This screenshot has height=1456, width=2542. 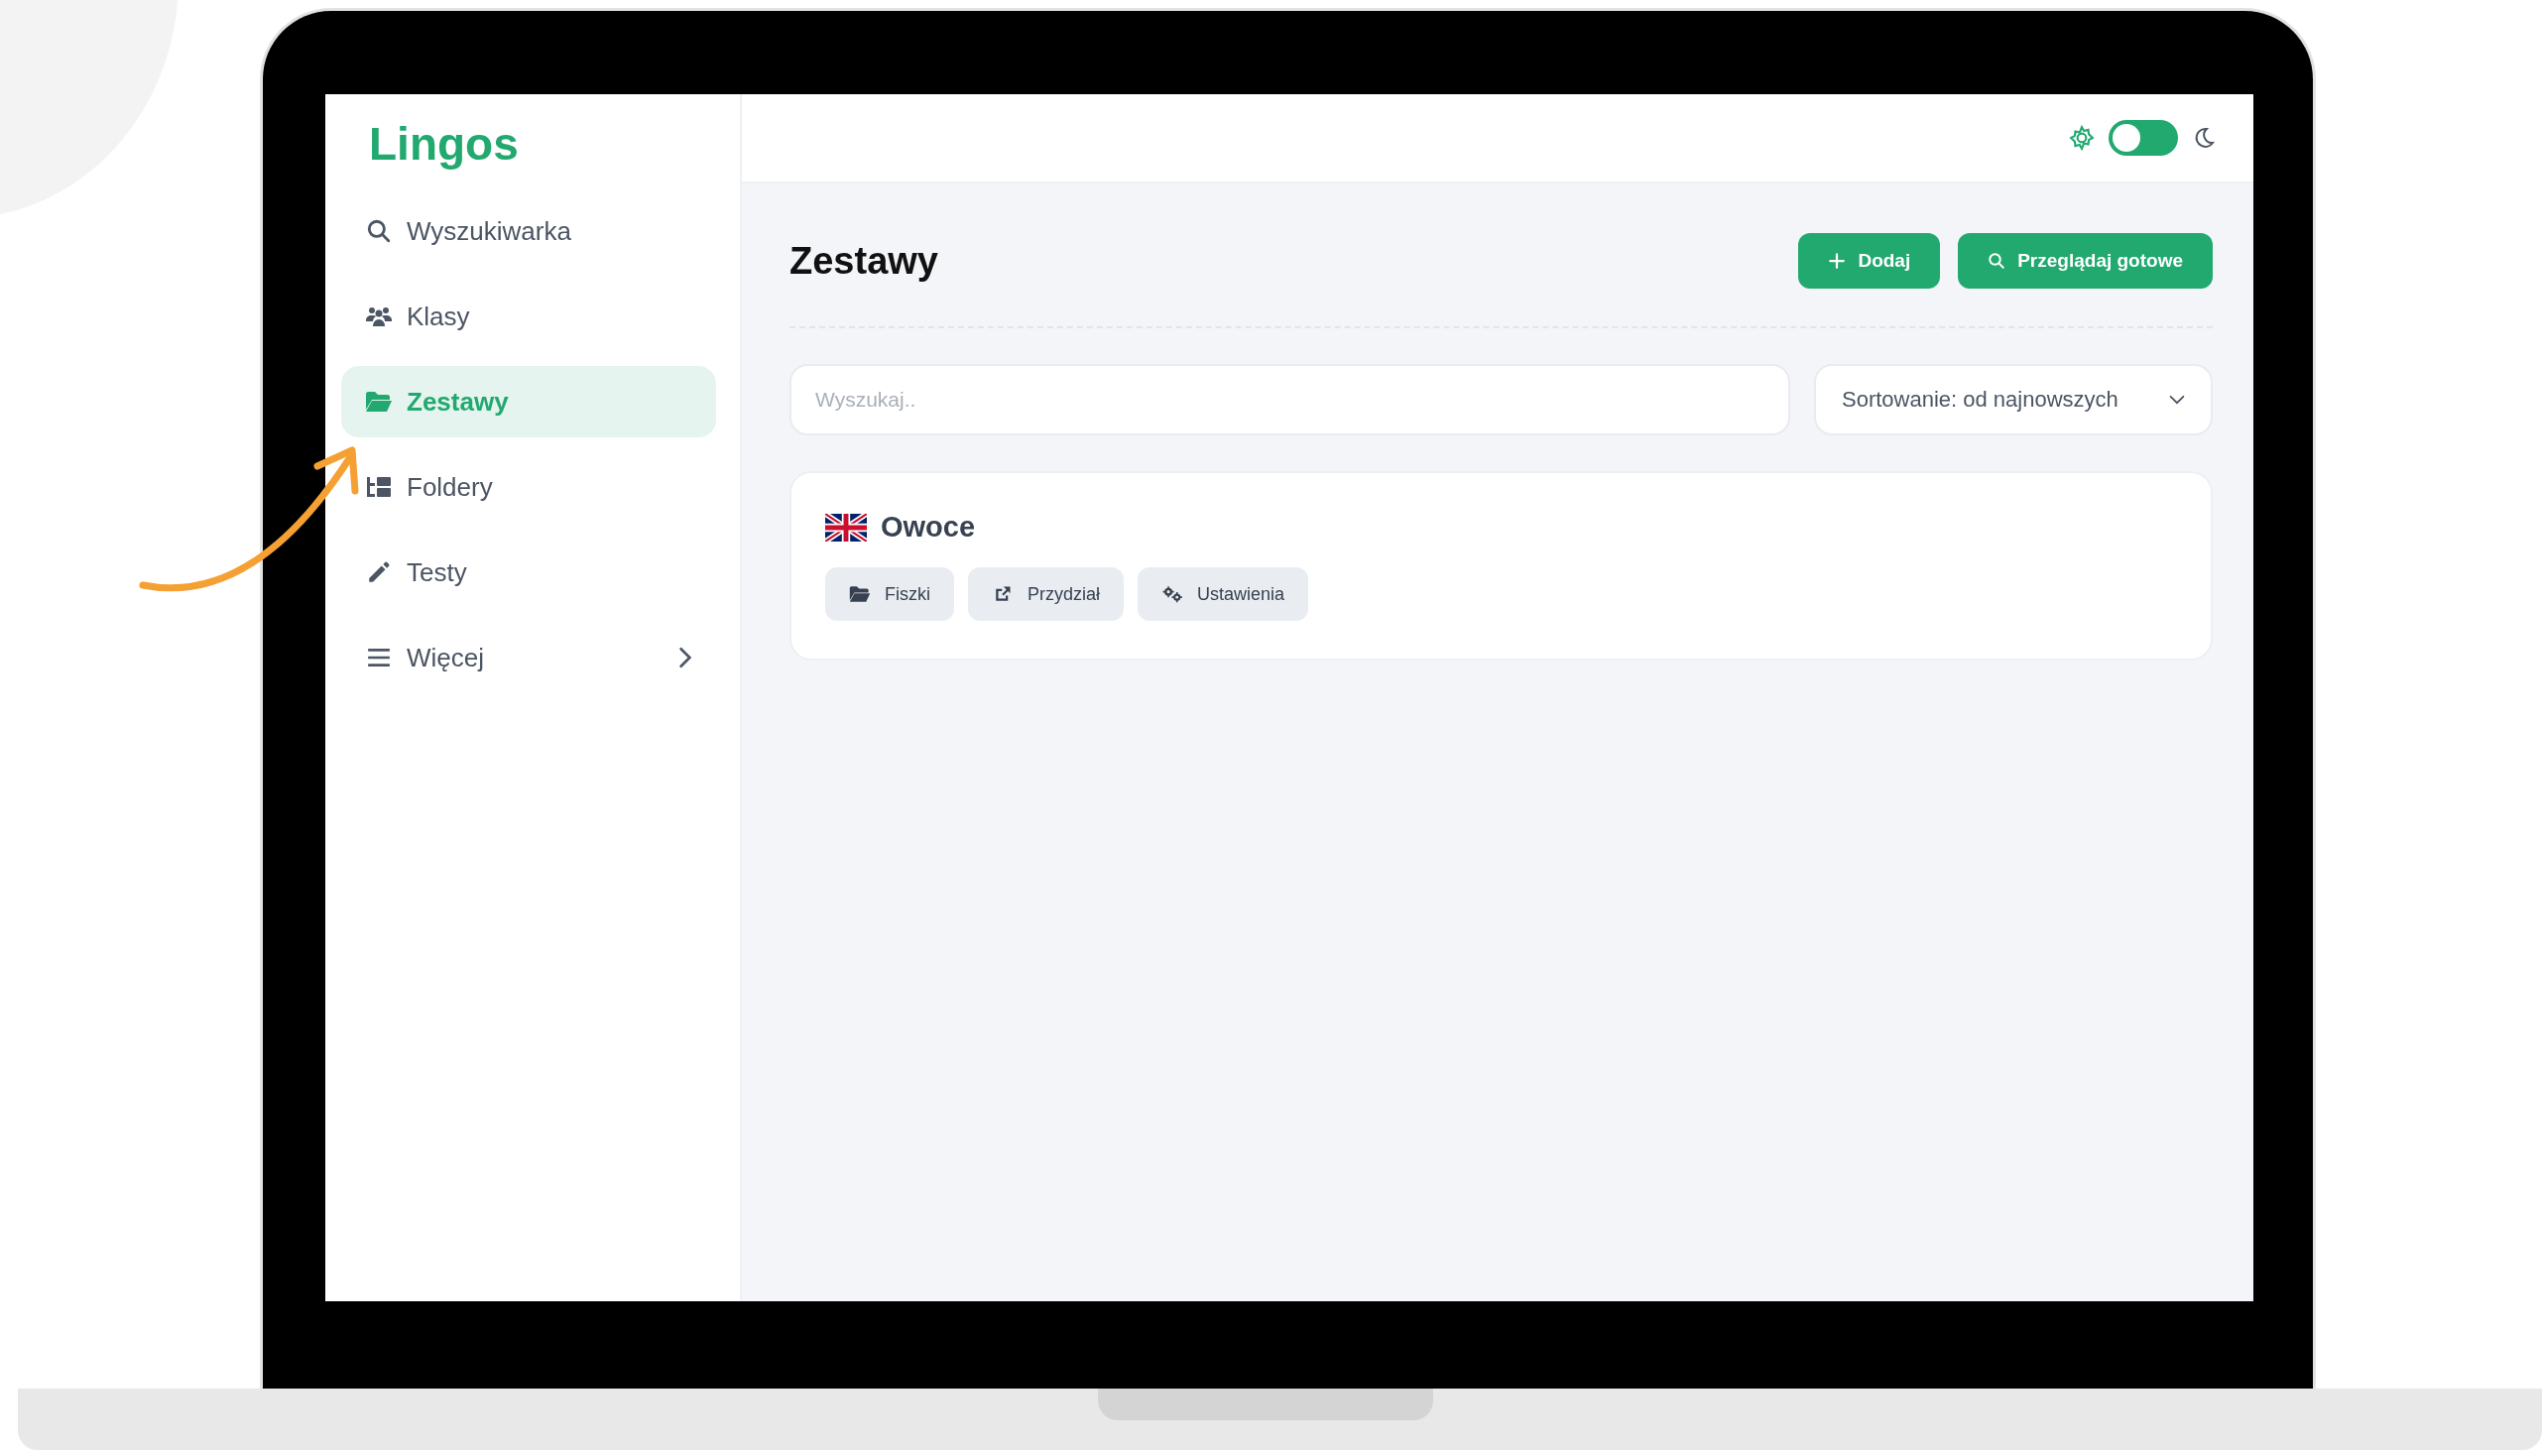 I want to click on set-action-button: Ustawienia, so click(x=1223, y=594).